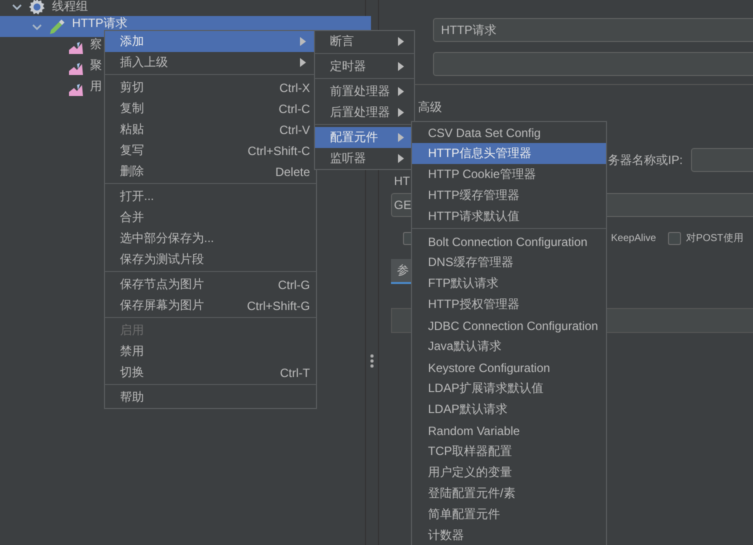  I want to click on shortcut-label: Ctrl+Shift-G, so click(278, 305).